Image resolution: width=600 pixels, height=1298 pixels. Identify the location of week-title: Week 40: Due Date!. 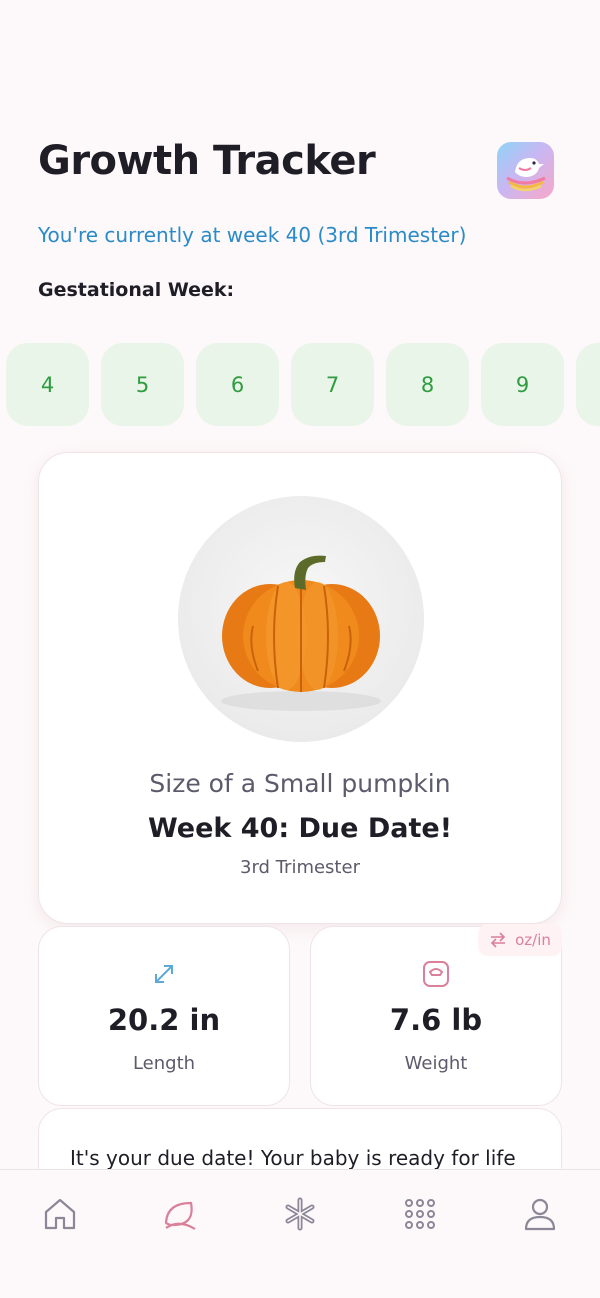
(300, 828).